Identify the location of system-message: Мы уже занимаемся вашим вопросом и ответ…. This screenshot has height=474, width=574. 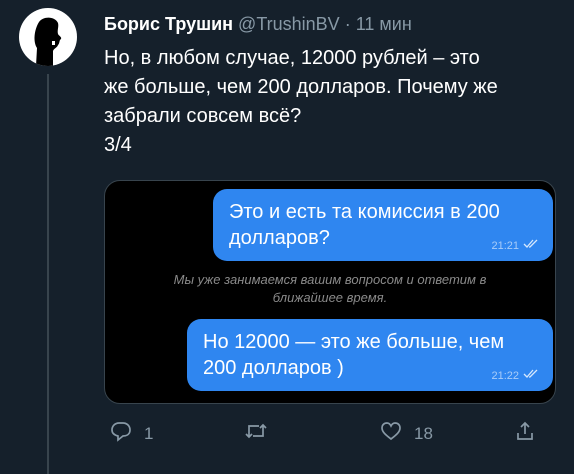
(330, 289).